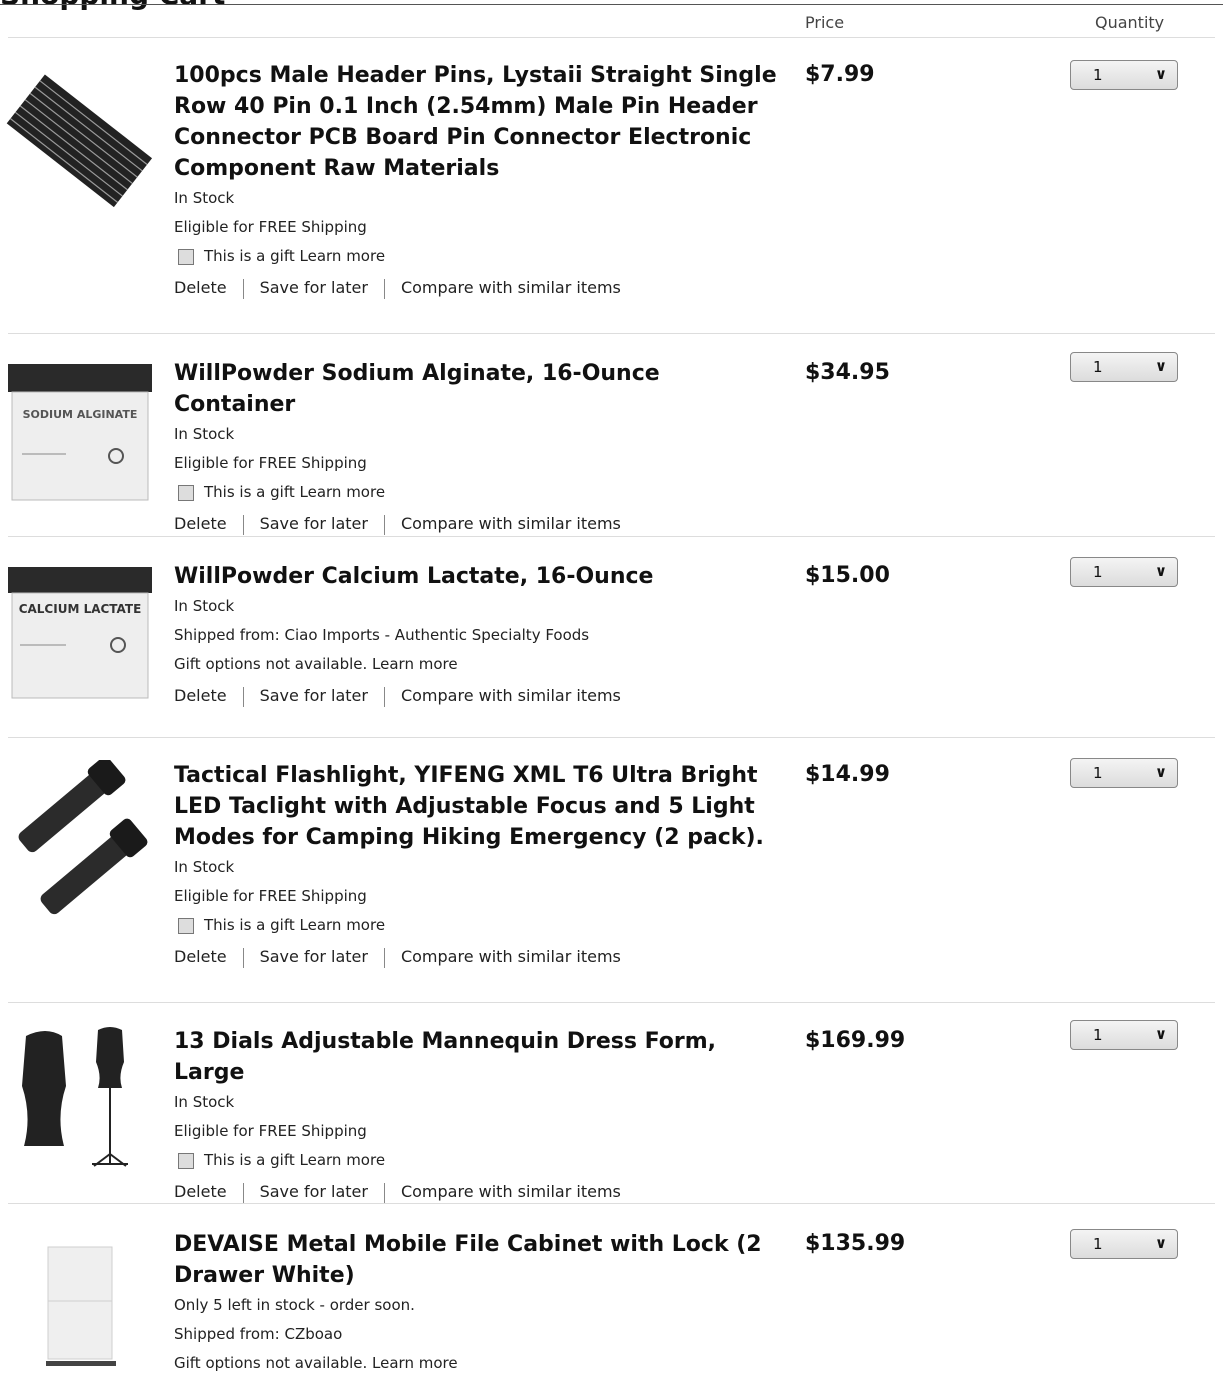  What do you see at coordinates (1130, 22) in the screenshot?
I see `quantity-column-header: Quantity` at bounding box center [1130, 22].